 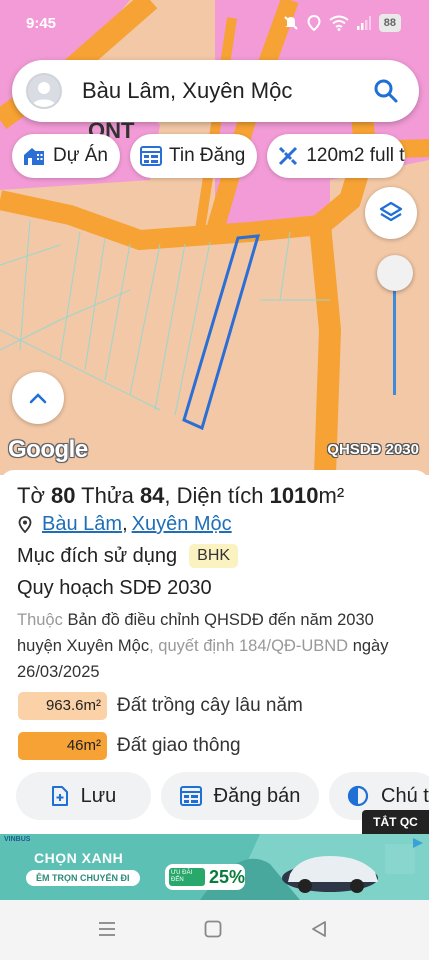 I want to click on ad-promo: ƯU ĐÃI ĐẾN 25%, so click(x=205, y=877).